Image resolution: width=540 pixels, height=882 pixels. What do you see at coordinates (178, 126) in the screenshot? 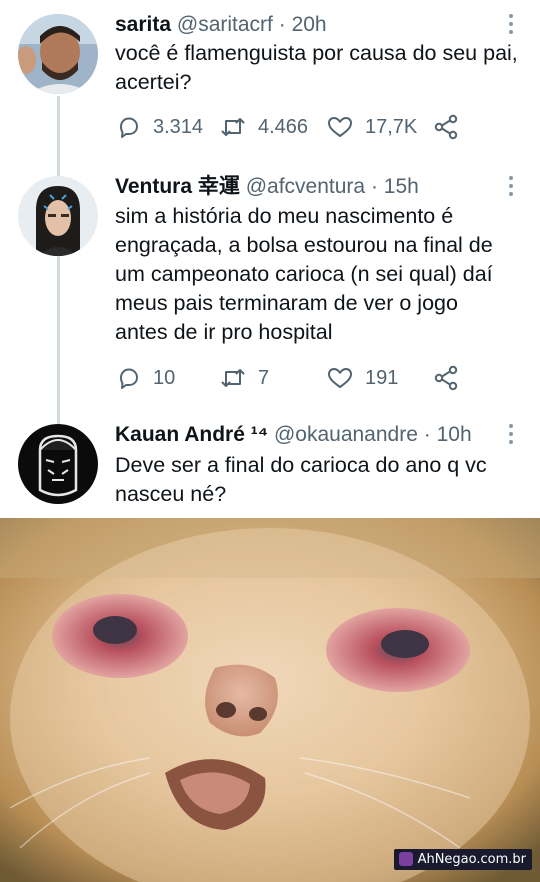
I see `reply-count: 3.314` at bounding box center [178, 126].